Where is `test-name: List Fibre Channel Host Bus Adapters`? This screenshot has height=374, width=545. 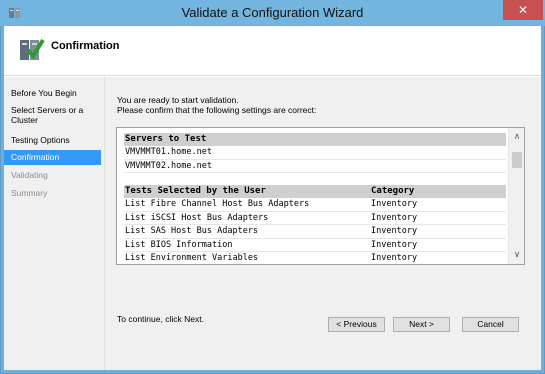 test-name: List Fibre Channel Host Bus Adapters is located at coordinates (217, 204).